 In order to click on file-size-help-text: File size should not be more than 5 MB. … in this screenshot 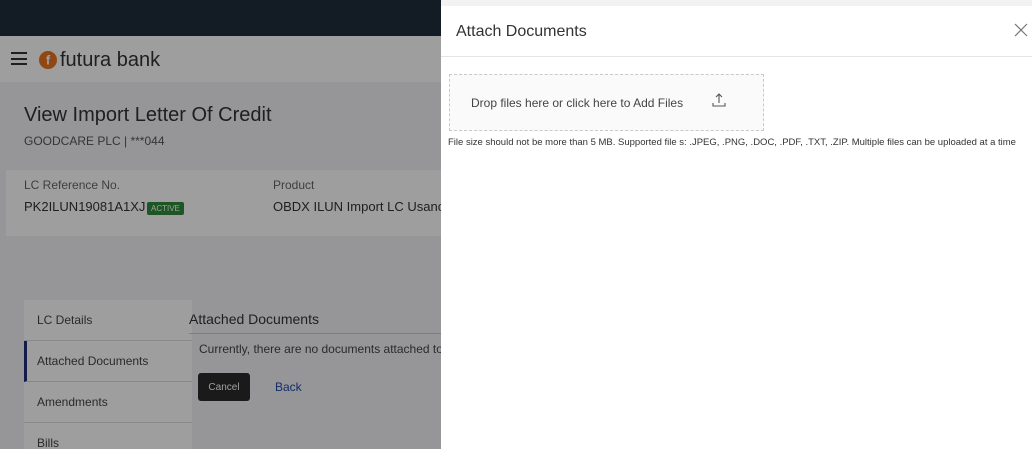, I will do `click(732, 142)`.